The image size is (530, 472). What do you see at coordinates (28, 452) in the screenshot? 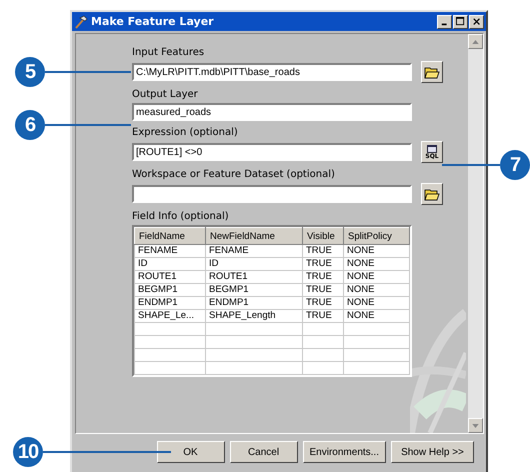
I see `callout-number: 10` at bounding box center [28, 452].